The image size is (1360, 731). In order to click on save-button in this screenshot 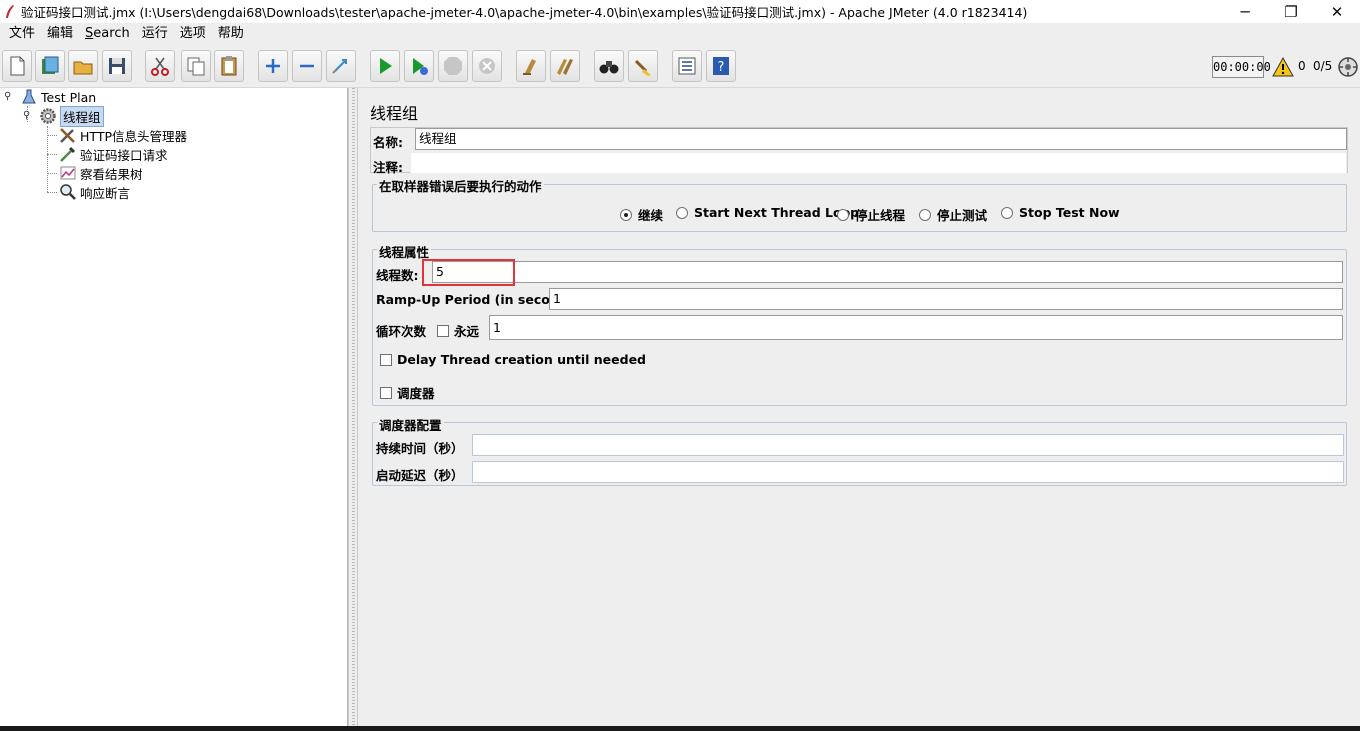, I will do `click(117, 66)`.